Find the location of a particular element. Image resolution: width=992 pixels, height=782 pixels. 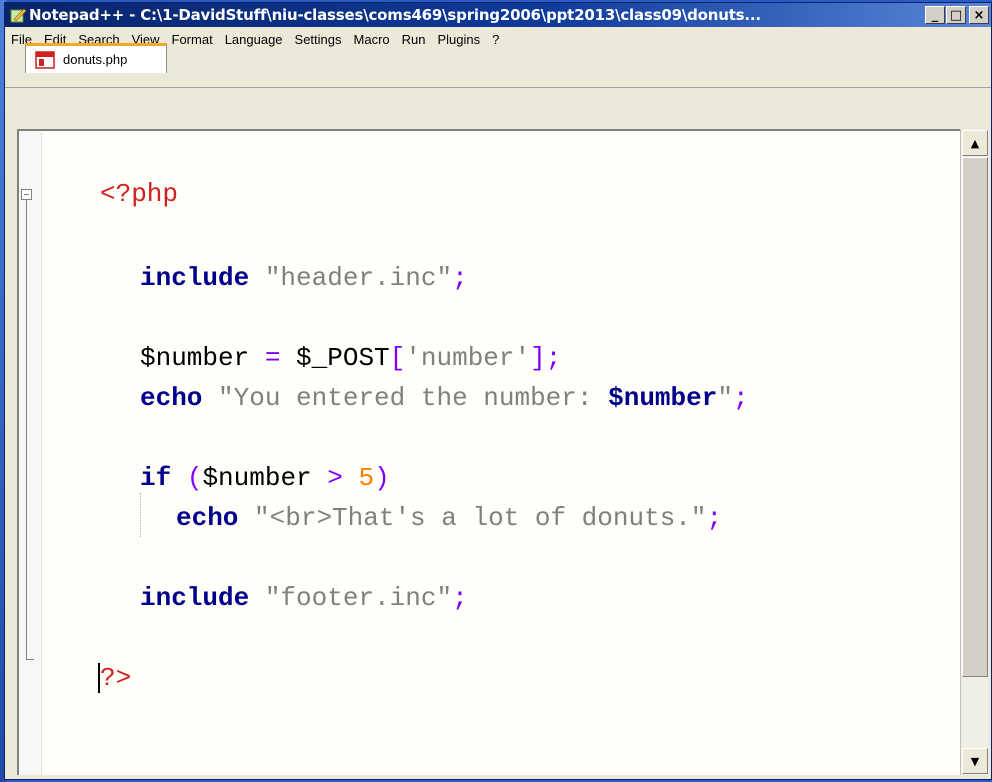

code-line-7: include "footer.inc"; is located at coordinates (304, 598).